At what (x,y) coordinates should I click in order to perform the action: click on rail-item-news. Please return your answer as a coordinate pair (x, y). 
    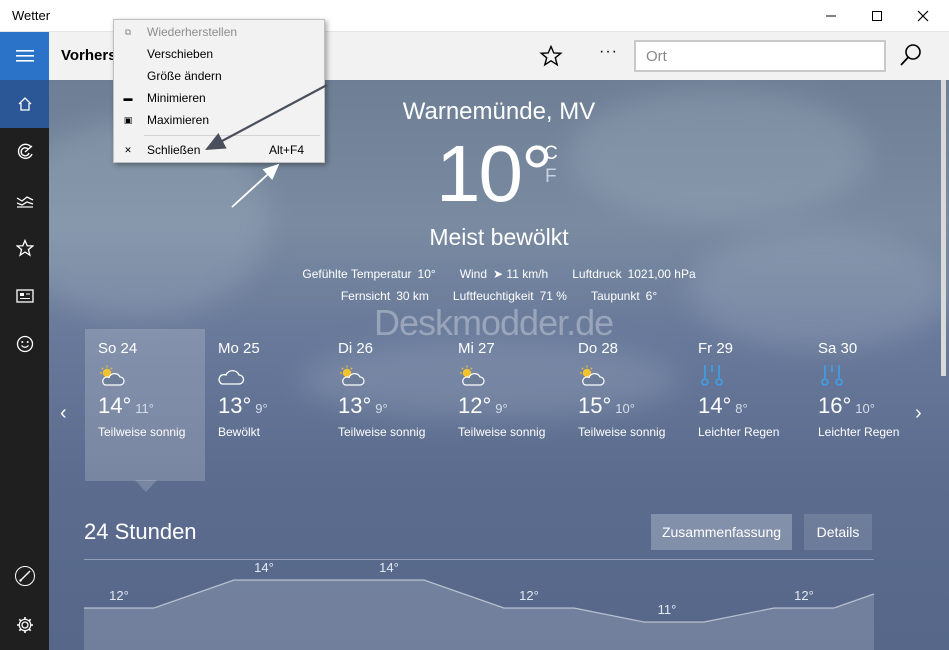
    Looking at the image, I should click on (24, 296).